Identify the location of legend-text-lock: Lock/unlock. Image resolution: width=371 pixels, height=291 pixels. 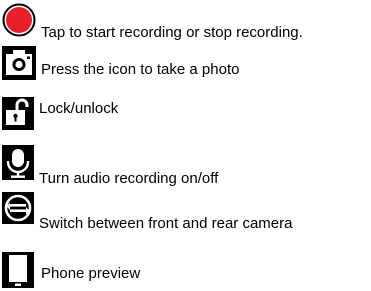
(79, 108).